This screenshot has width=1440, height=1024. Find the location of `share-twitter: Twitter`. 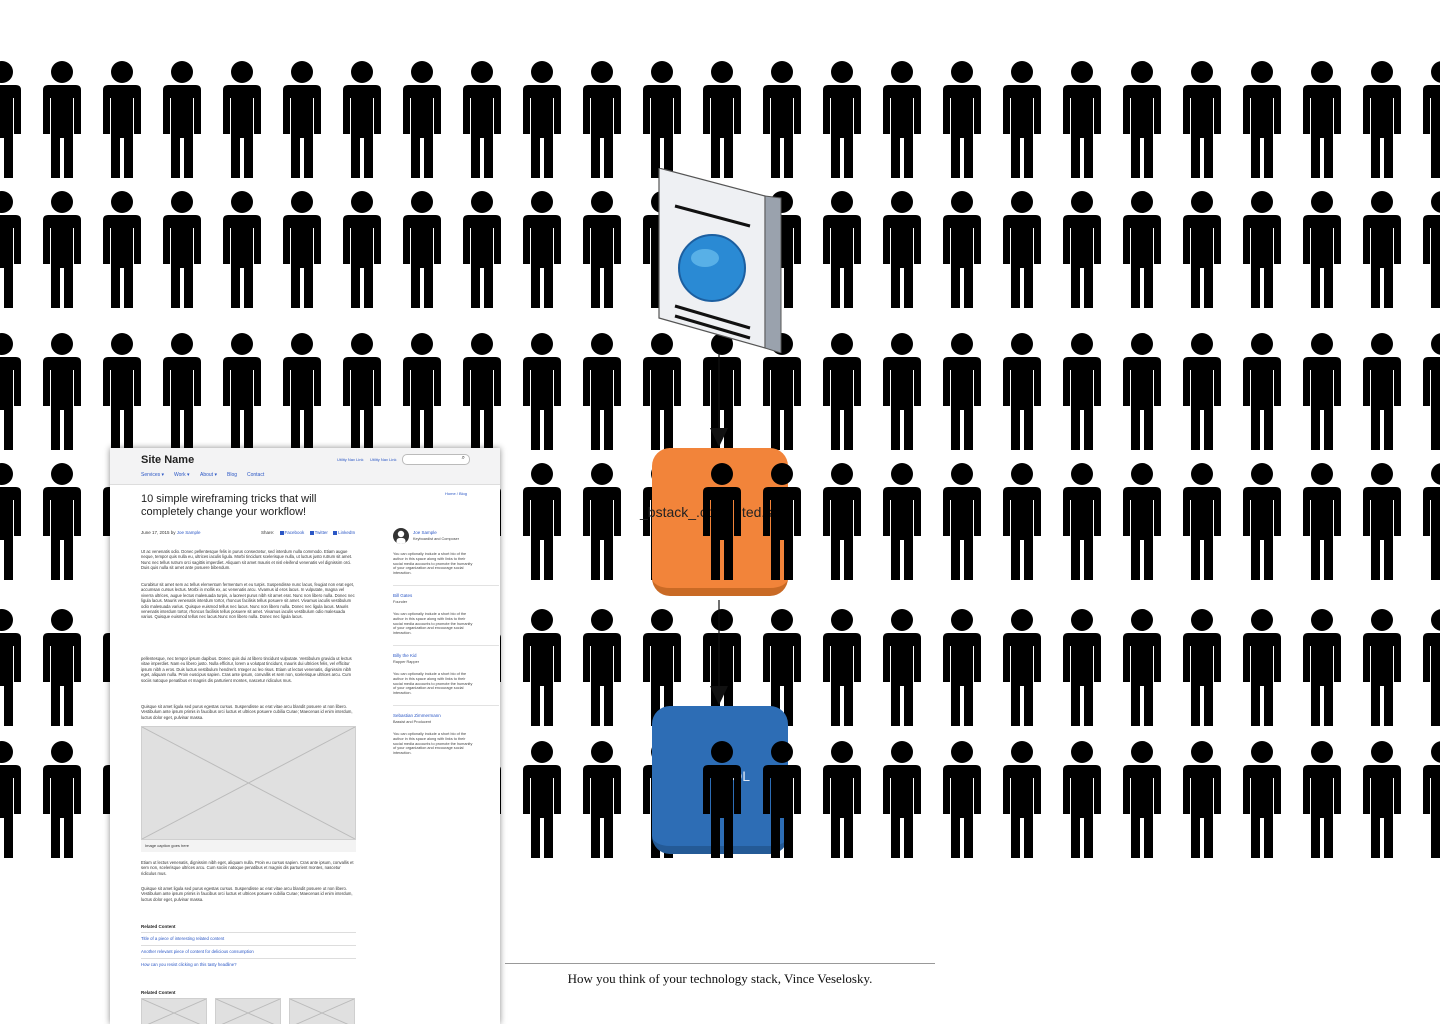

share-twitter: Twitter is located at coordinates (321, 532).